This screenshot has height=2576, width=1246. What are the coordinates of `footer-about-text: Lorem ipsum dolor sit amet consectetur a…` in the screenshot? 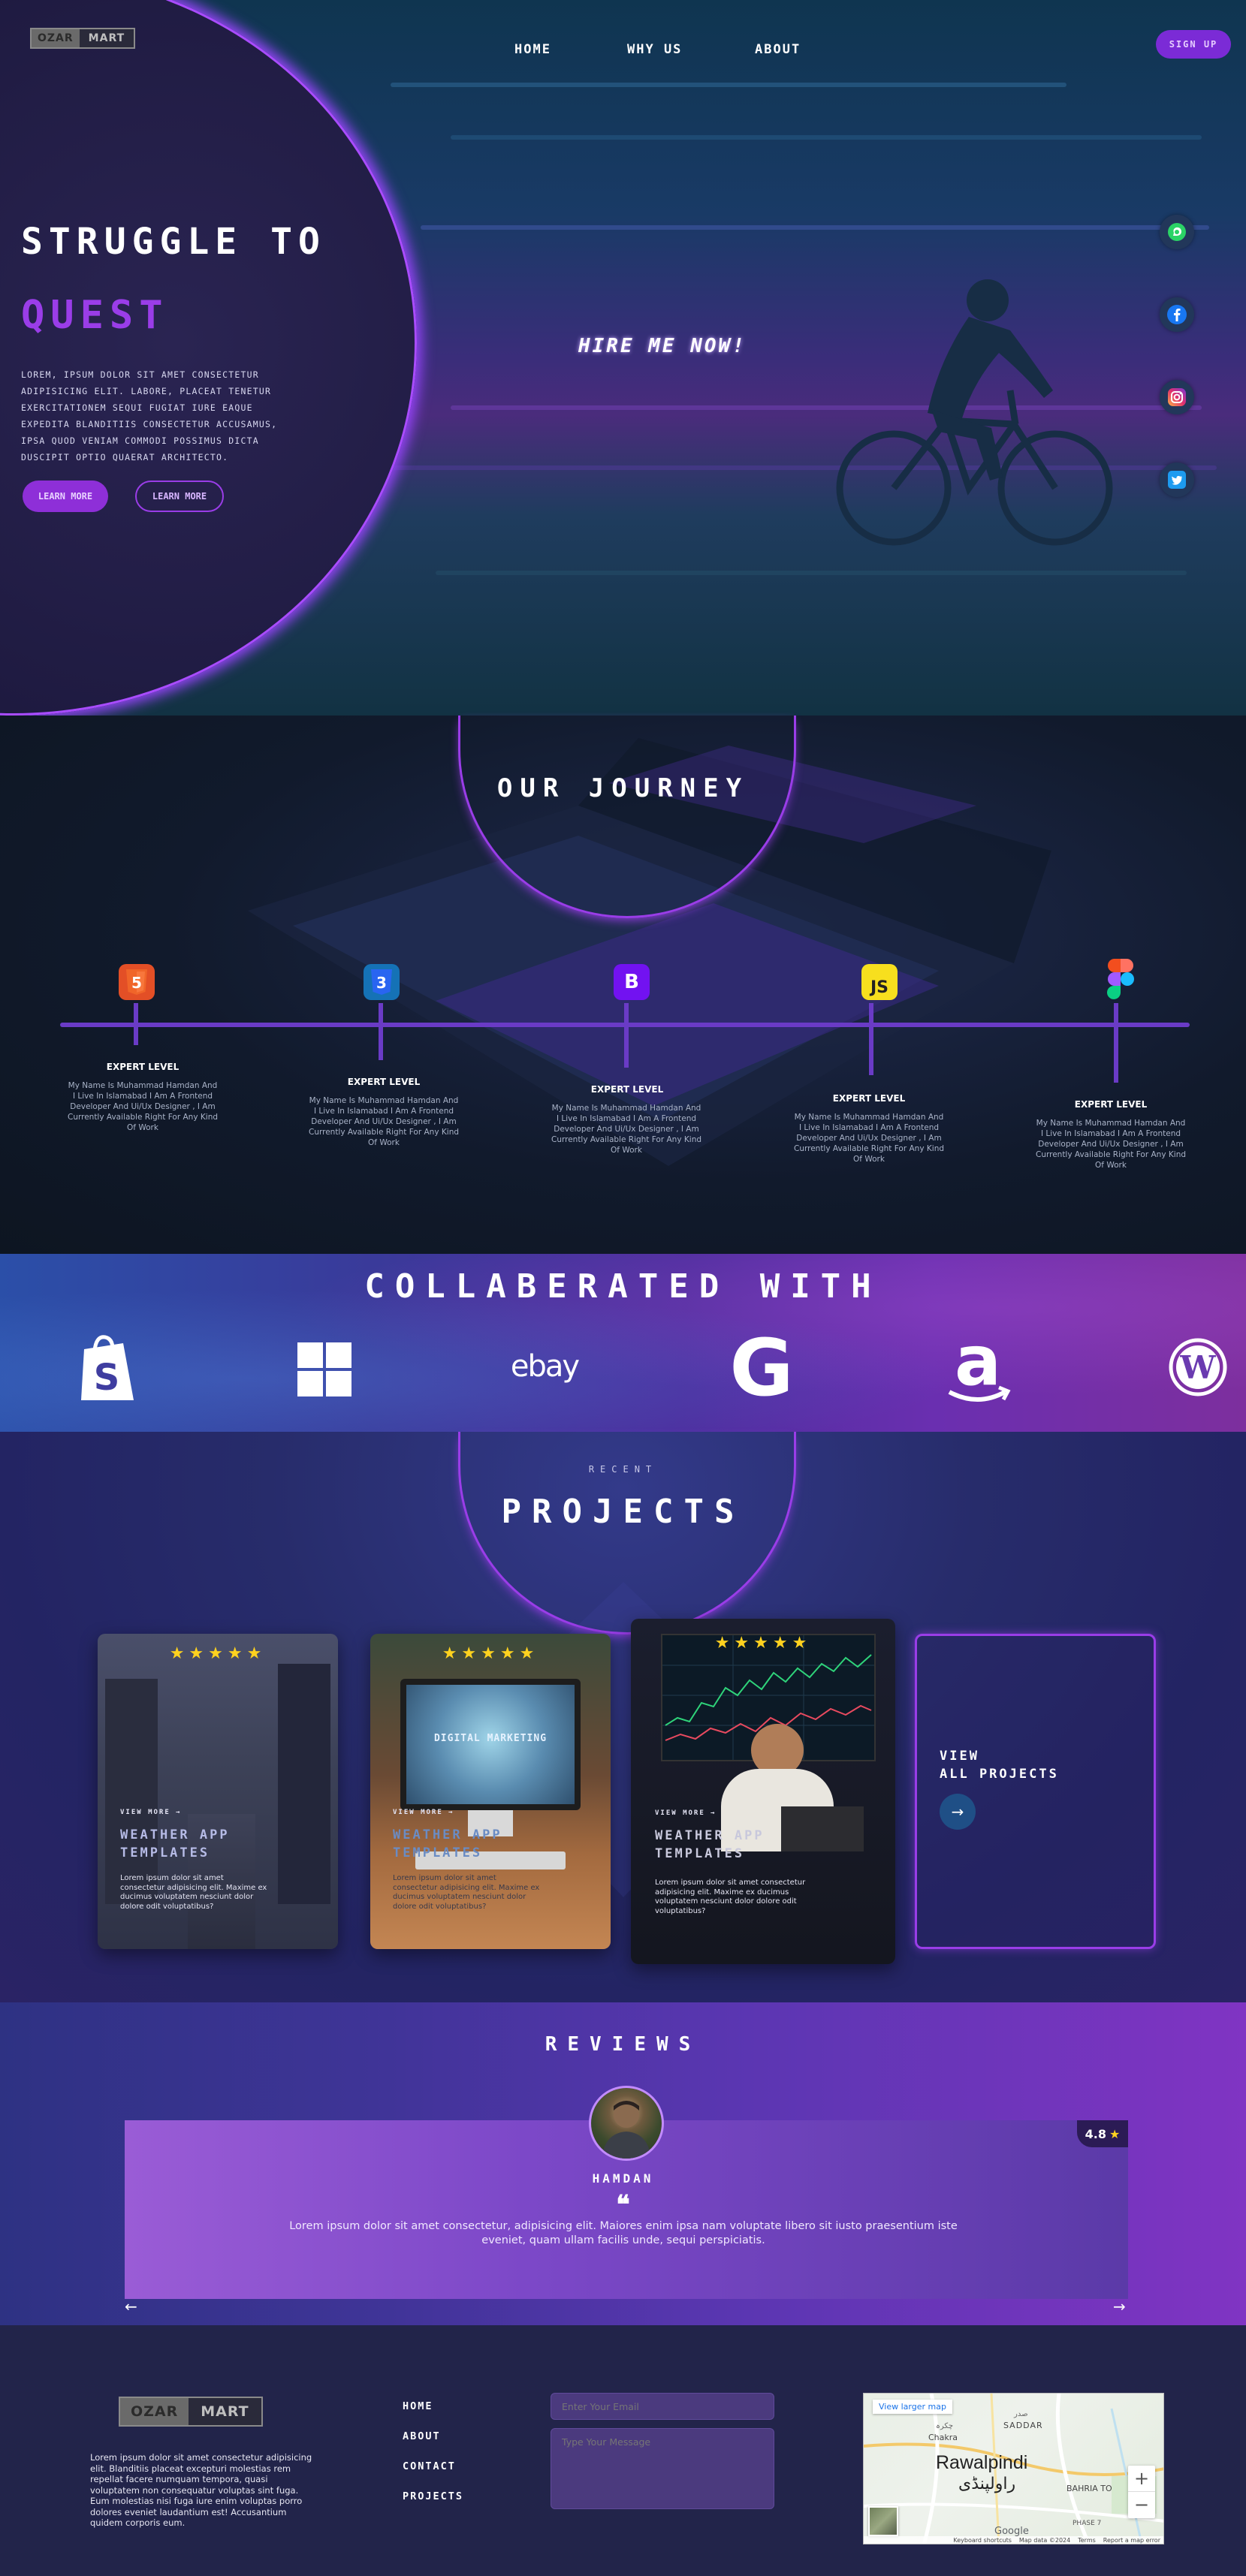 It's located at (201, 2490).